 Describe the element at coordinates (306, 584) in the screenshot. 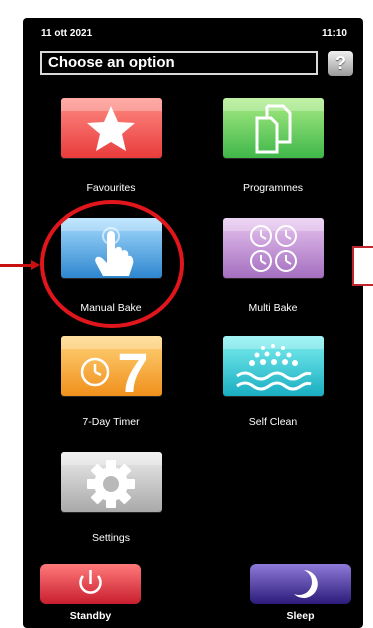

I see `moon-icon` at that location.